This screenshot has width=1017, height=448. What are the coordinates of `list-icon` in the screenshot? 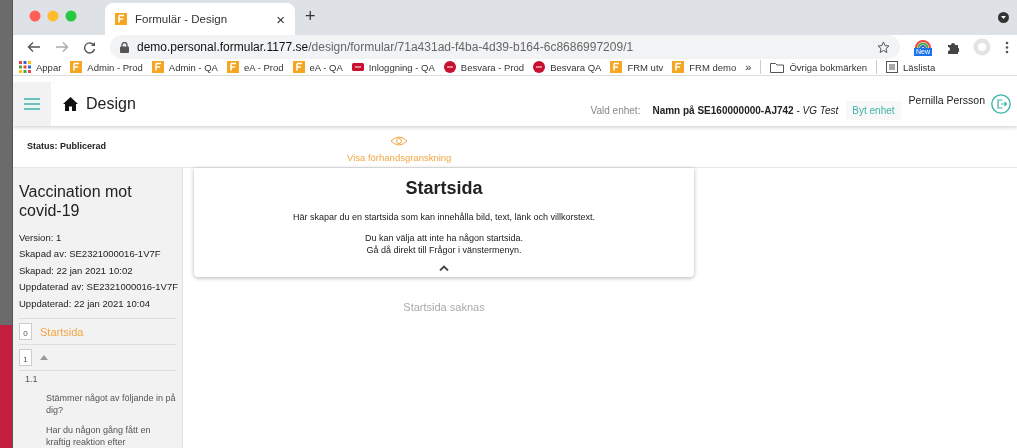 It's located at (892, 67).